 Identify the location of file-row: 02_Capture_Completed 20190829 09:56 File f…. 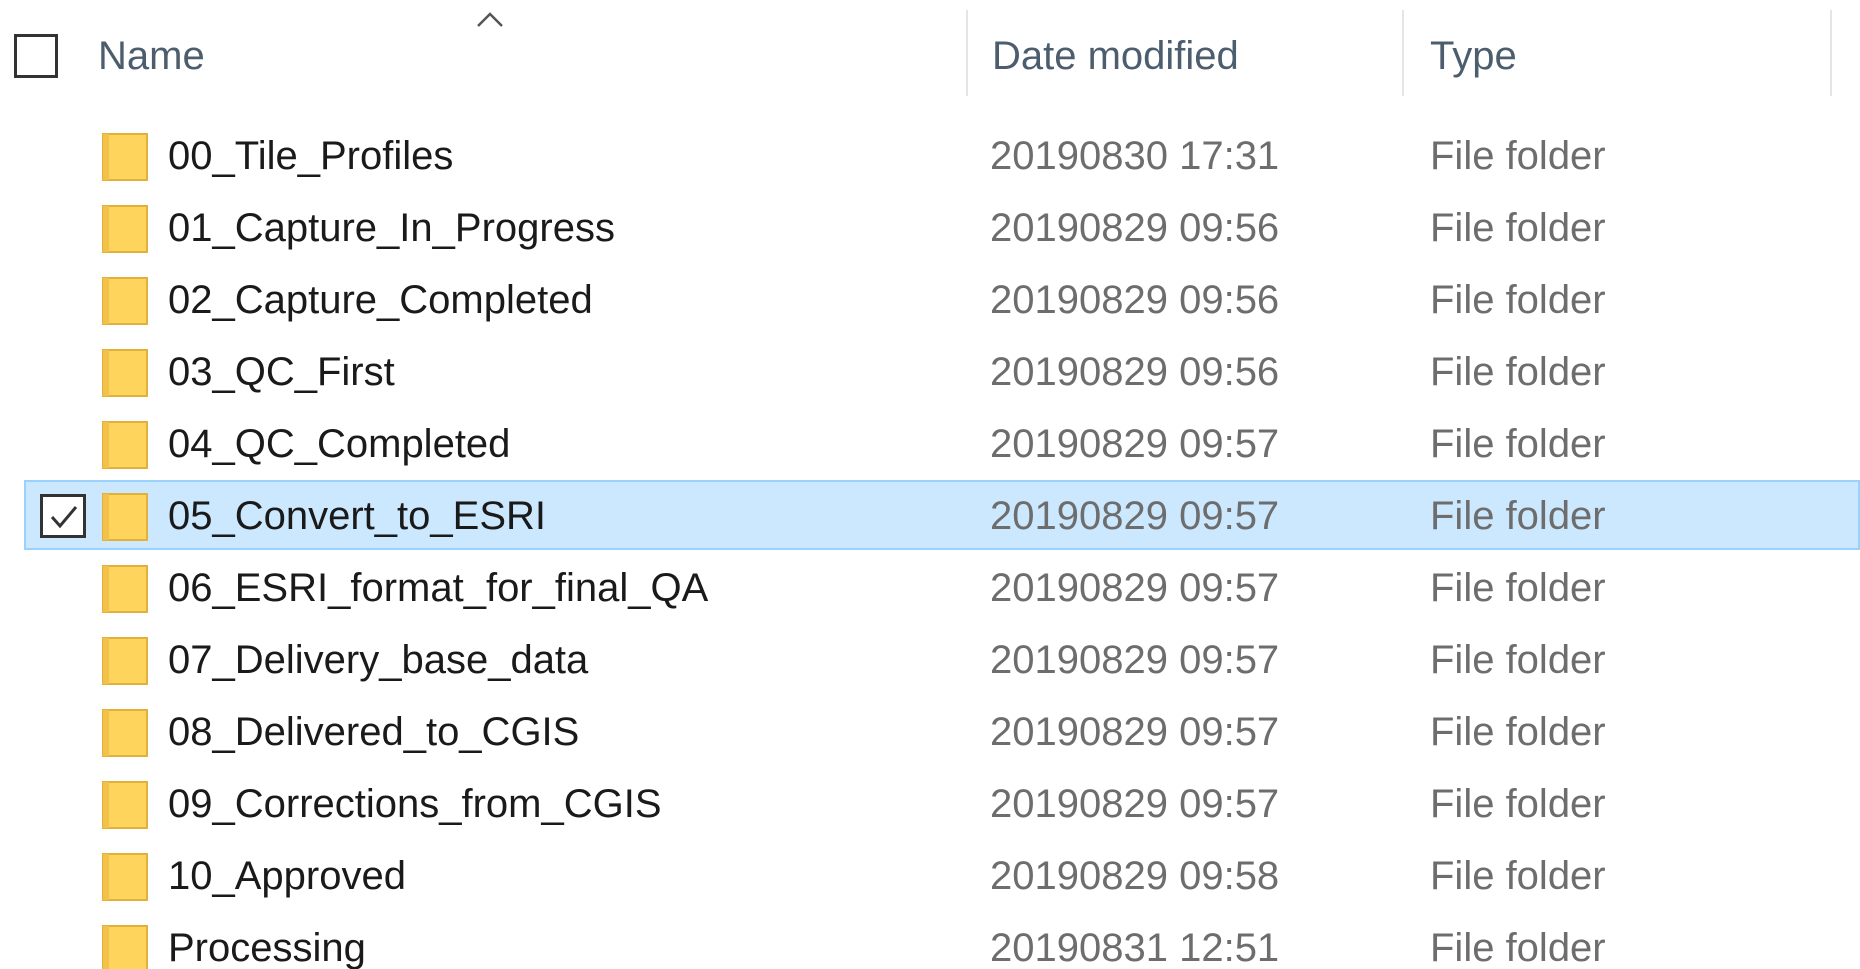
(930, 300).